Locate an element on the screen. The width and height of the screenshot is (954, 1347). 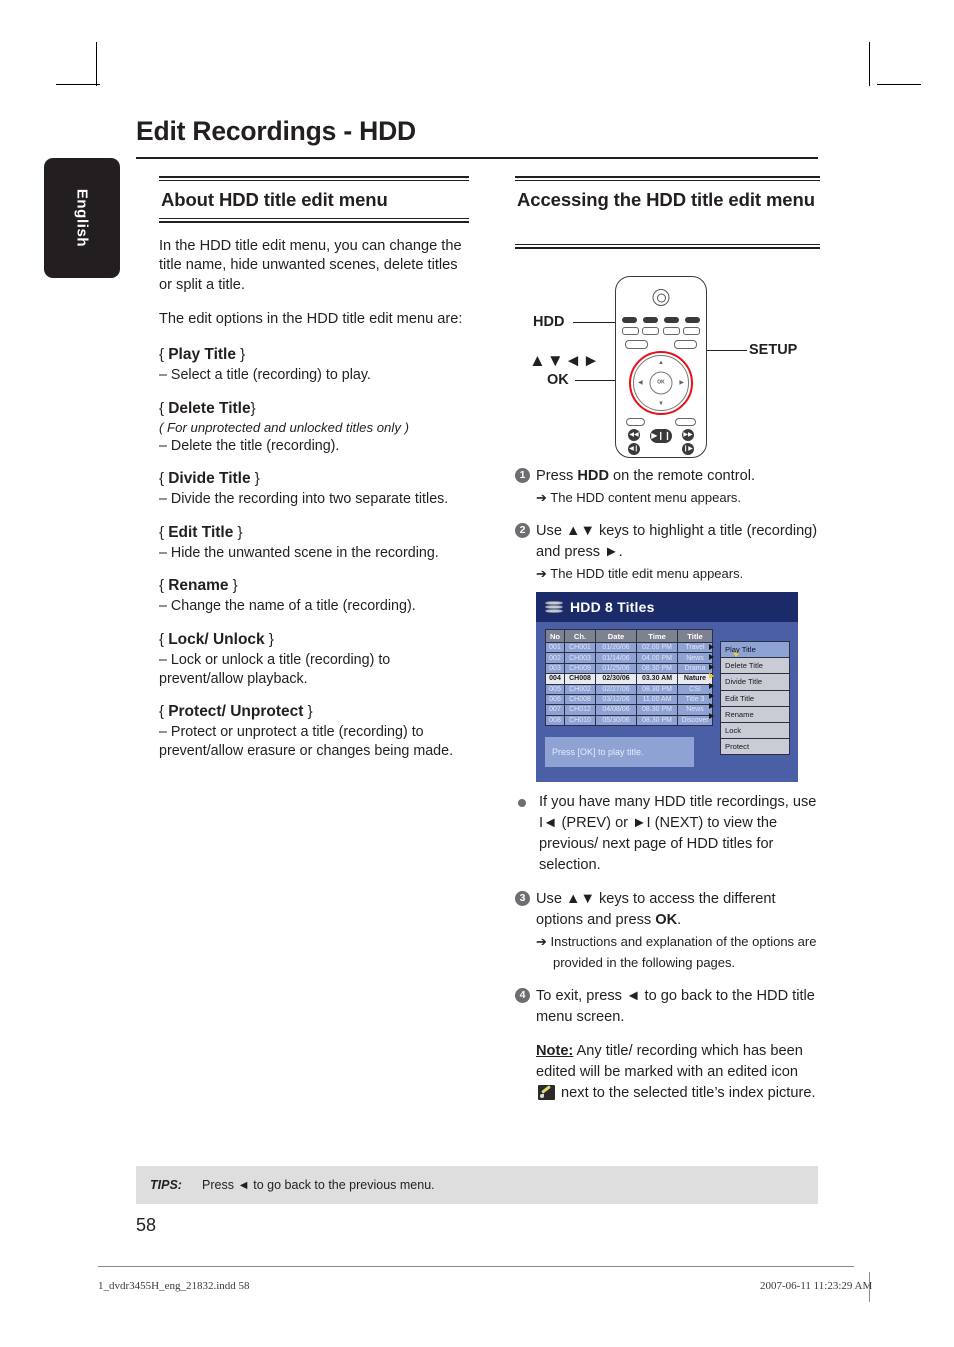
osd-menu-item: Edit Title is located at coordinates (755, 699).